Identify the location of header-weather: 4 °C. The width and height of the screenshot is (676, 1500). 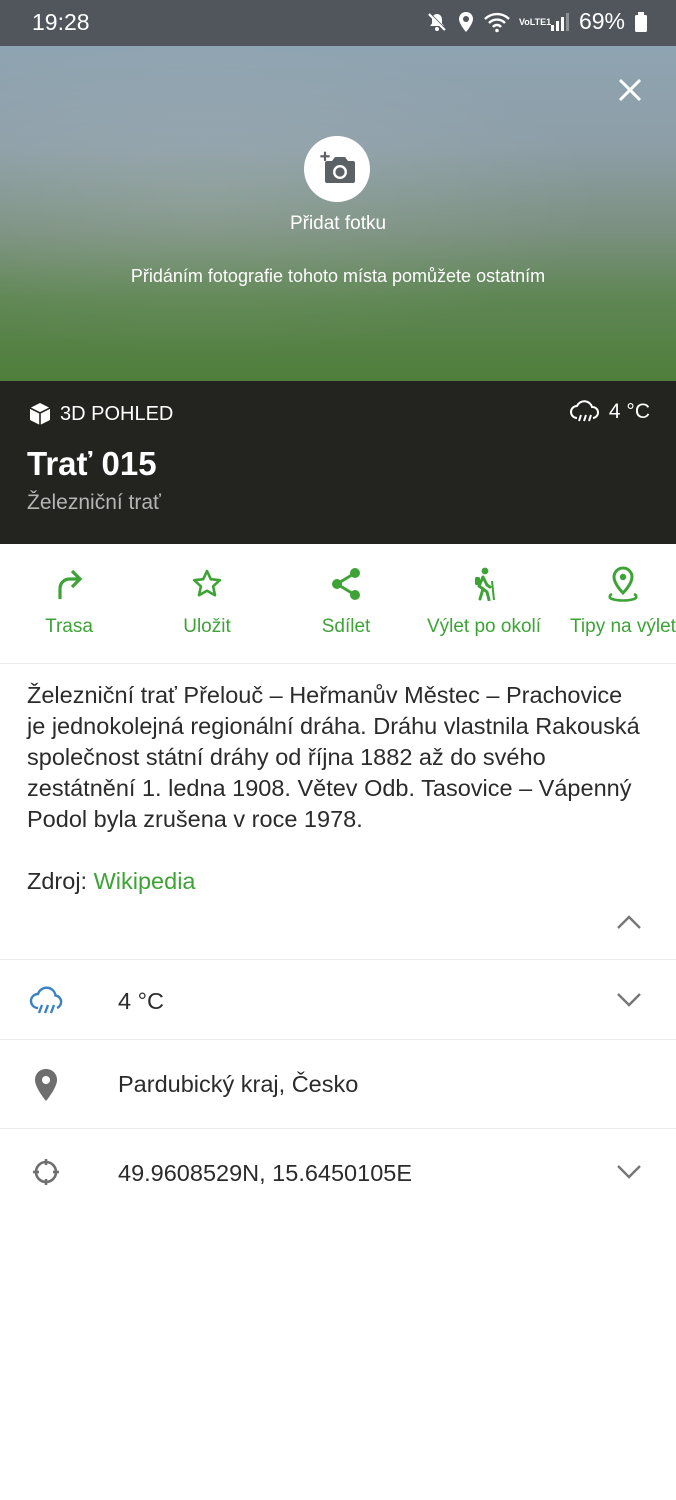
(609, 412).